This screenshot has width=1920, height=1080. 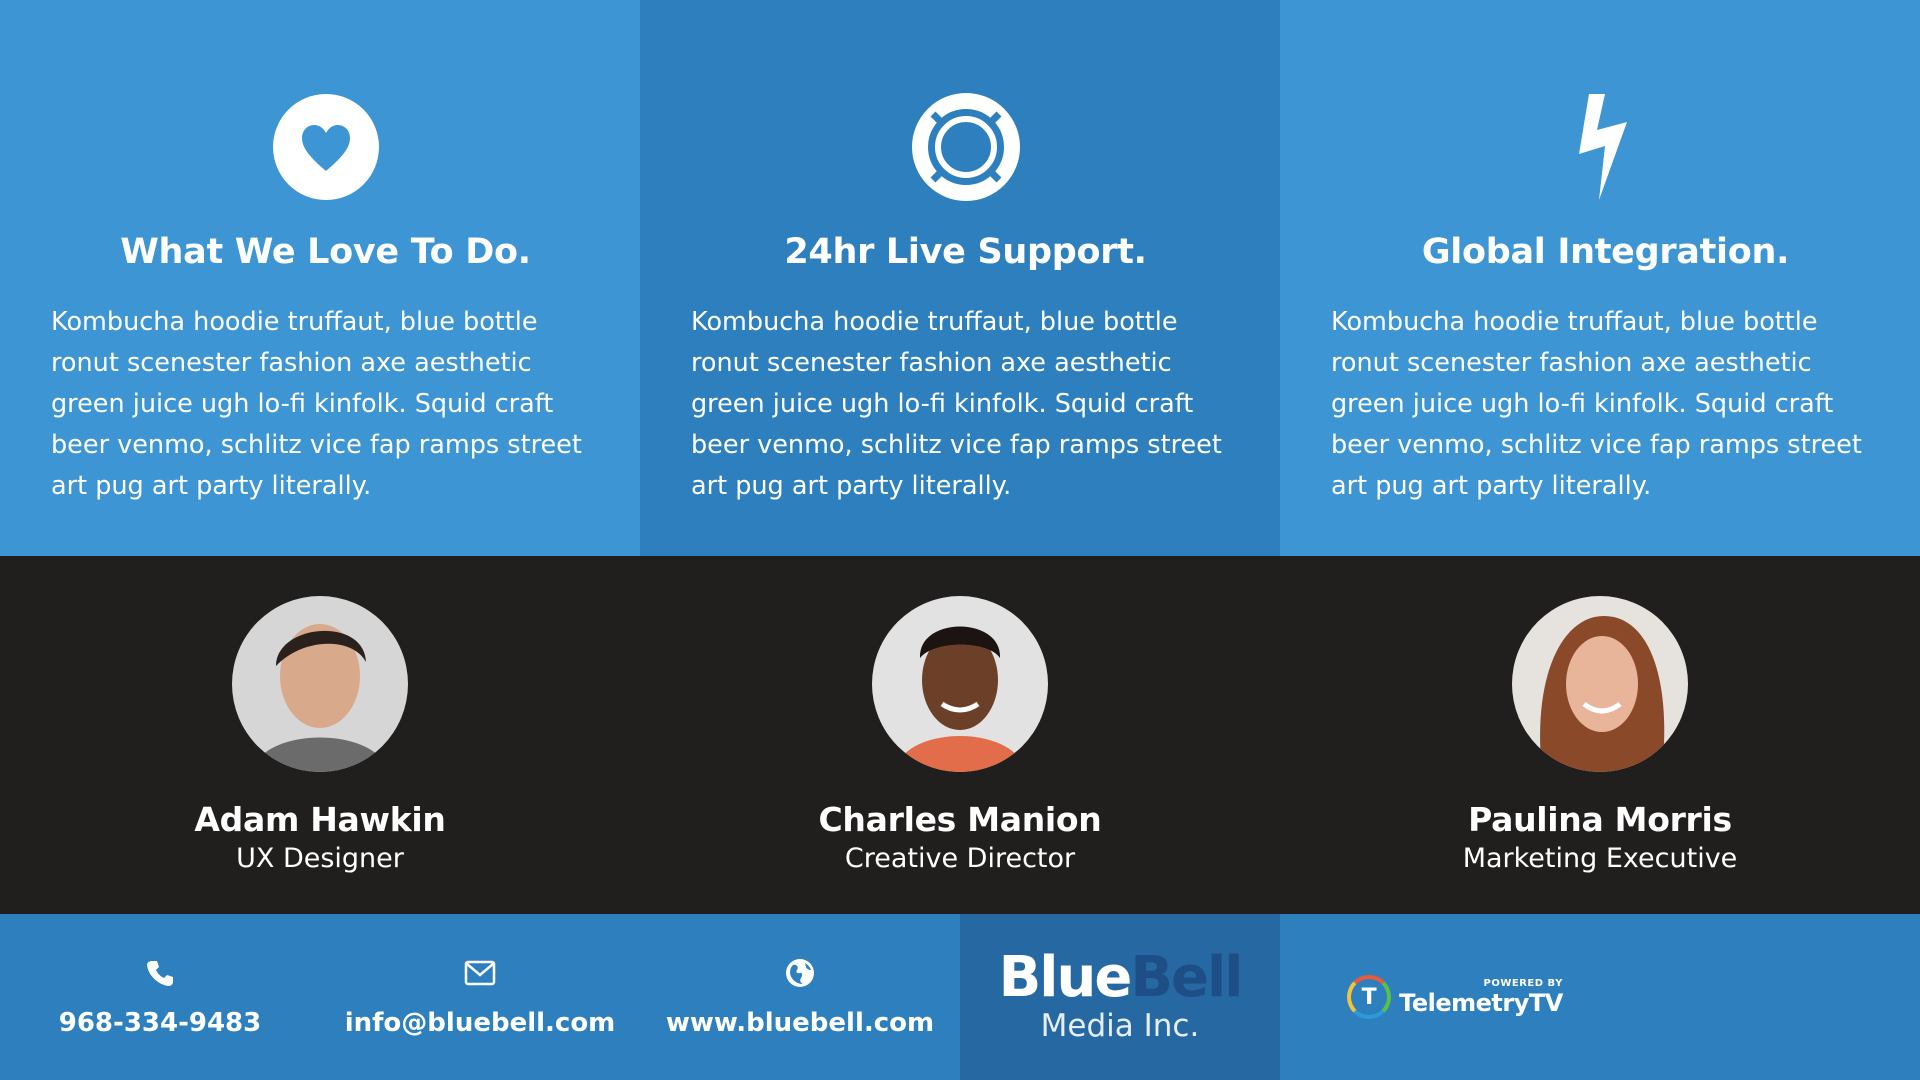 What do you see at coordinates (960, 858) in the screenshot?
I see `member-role: Creative Director` at bounding box center [960, 858].